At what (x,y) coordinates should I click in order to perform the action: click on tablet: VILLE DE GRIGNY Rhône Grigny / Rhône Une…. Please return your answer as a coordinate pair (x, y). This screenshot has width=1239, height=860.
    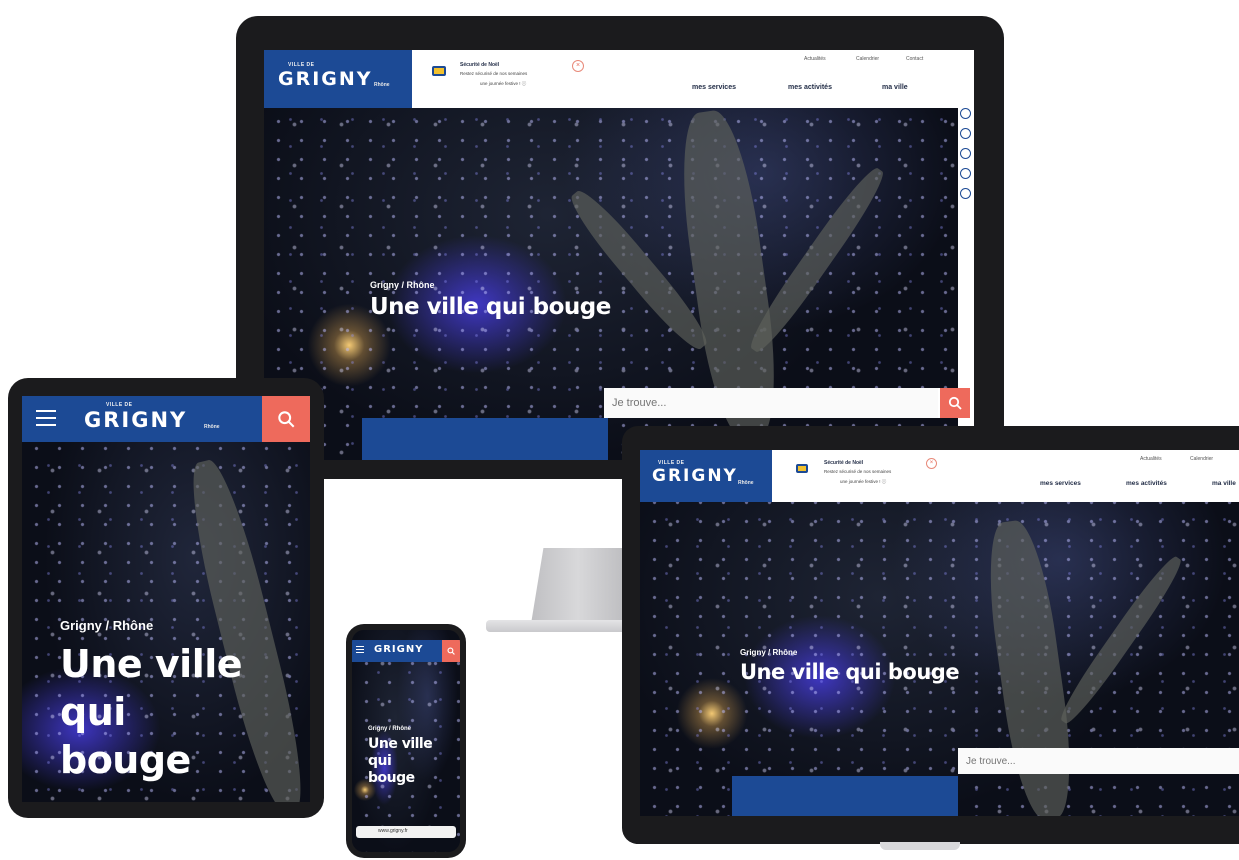
    Looking at the image, I should click on (166, 598).